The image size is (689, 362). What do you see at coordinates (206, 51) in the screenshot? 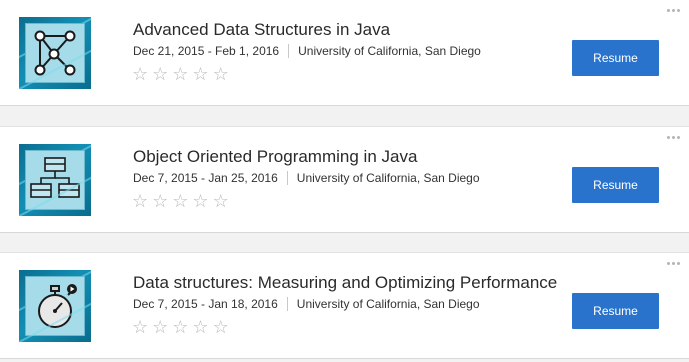
I see `course-dates: Dec 21, 2015 - Feb 1, 2016` at bounding box center [206, 51].